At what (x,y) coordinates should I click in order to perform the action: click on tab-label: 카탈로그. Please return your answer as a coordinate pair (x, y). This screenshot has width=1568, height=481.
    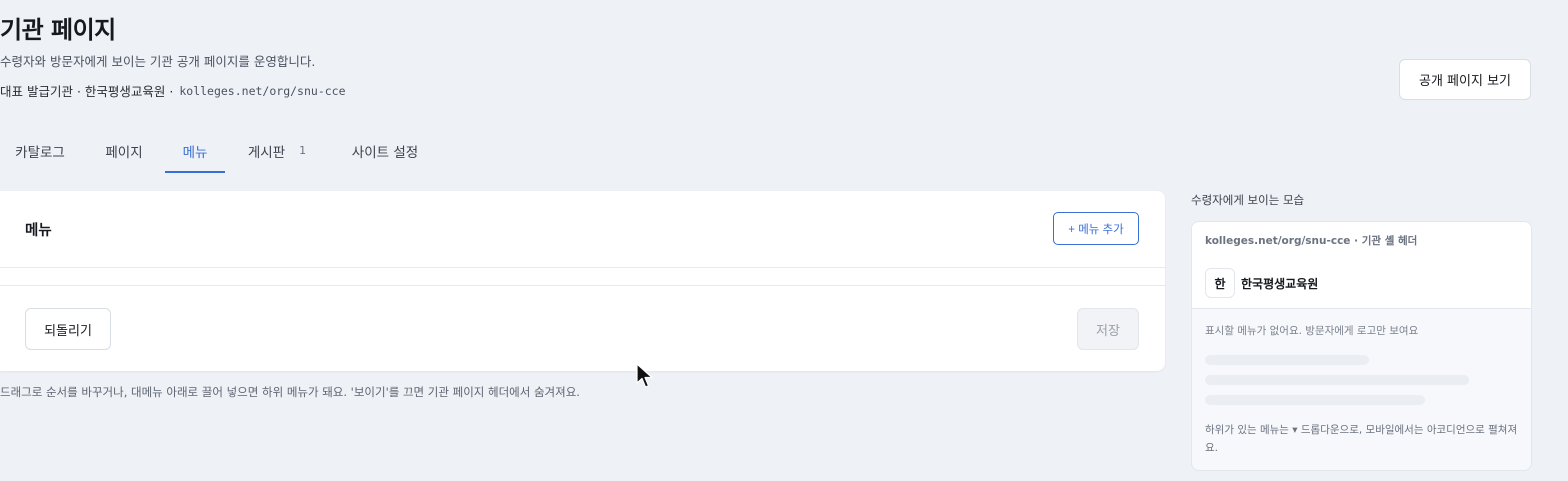
    Looking at the image, I should click on (40, 152).